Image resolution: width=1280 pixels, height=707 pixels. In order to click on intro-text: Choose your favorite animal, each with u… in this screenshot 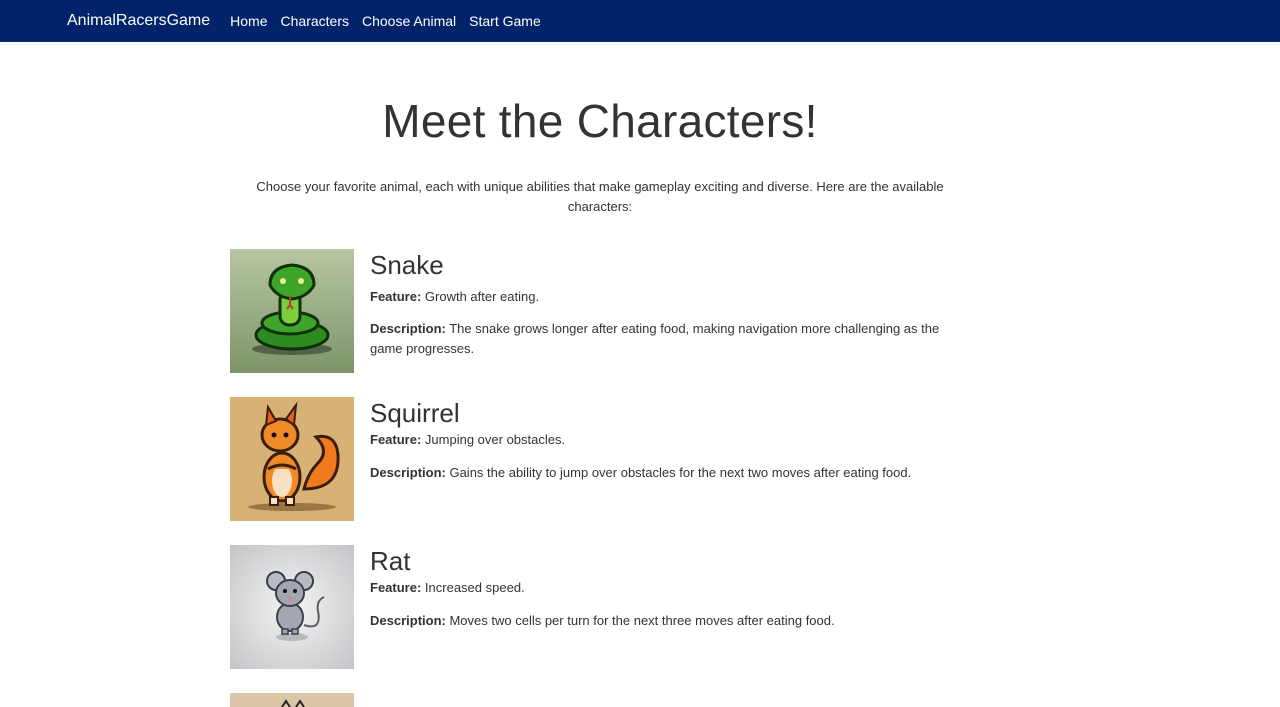, I will do `click(600, 196)`.